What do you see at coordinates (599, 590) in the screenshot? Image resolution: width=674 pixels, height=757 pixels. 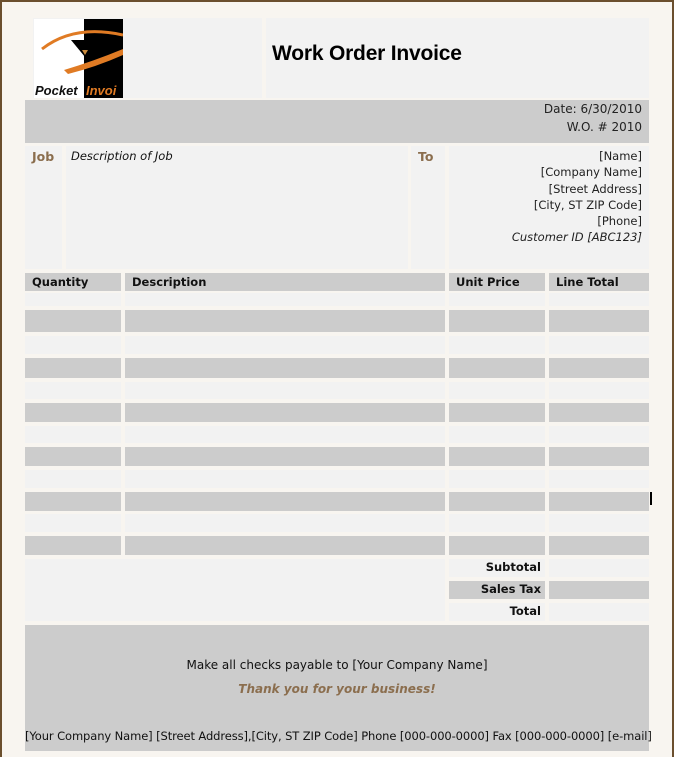 I see `sales-tax-value` at bounding box center [599, 590].